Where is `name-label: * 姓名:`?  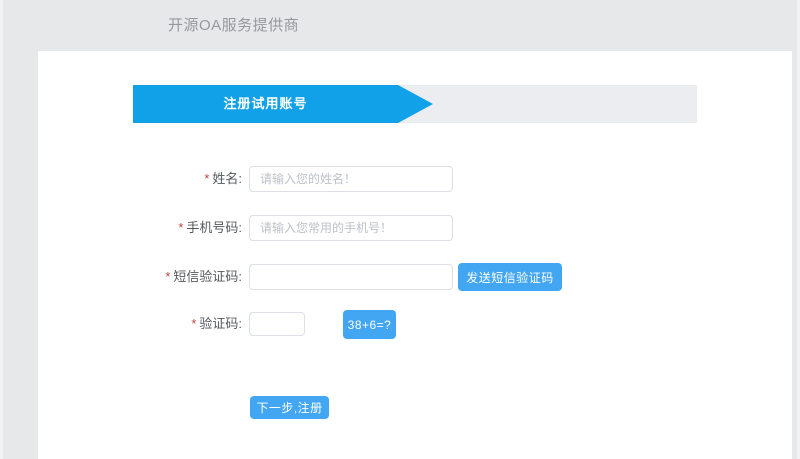
name-label: * 姓名: is located at coordinates (140, 179).